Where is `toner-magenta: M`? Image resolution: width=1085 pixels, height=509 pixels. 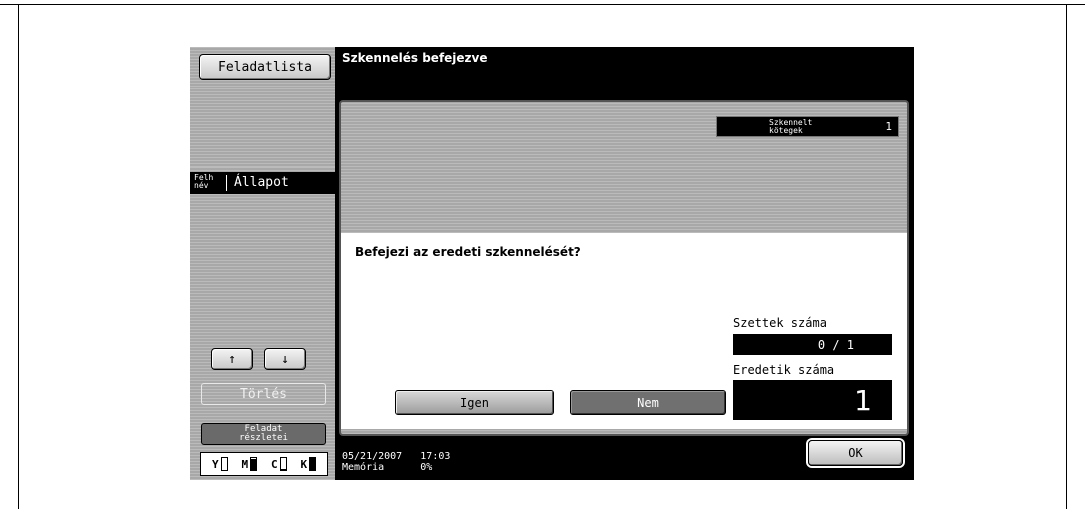 toner-magenta: M is located at coordinates (249, 464).